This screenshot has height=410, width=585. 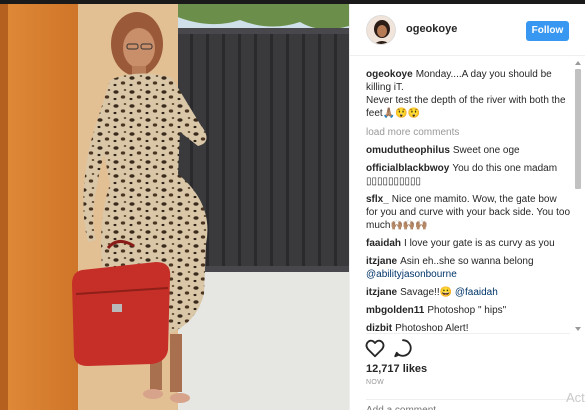 What do you see at coordinates (476, 292) in the screenshot?
I see `comment-mention-link: @faaidah` at bounding box center [476, 292].